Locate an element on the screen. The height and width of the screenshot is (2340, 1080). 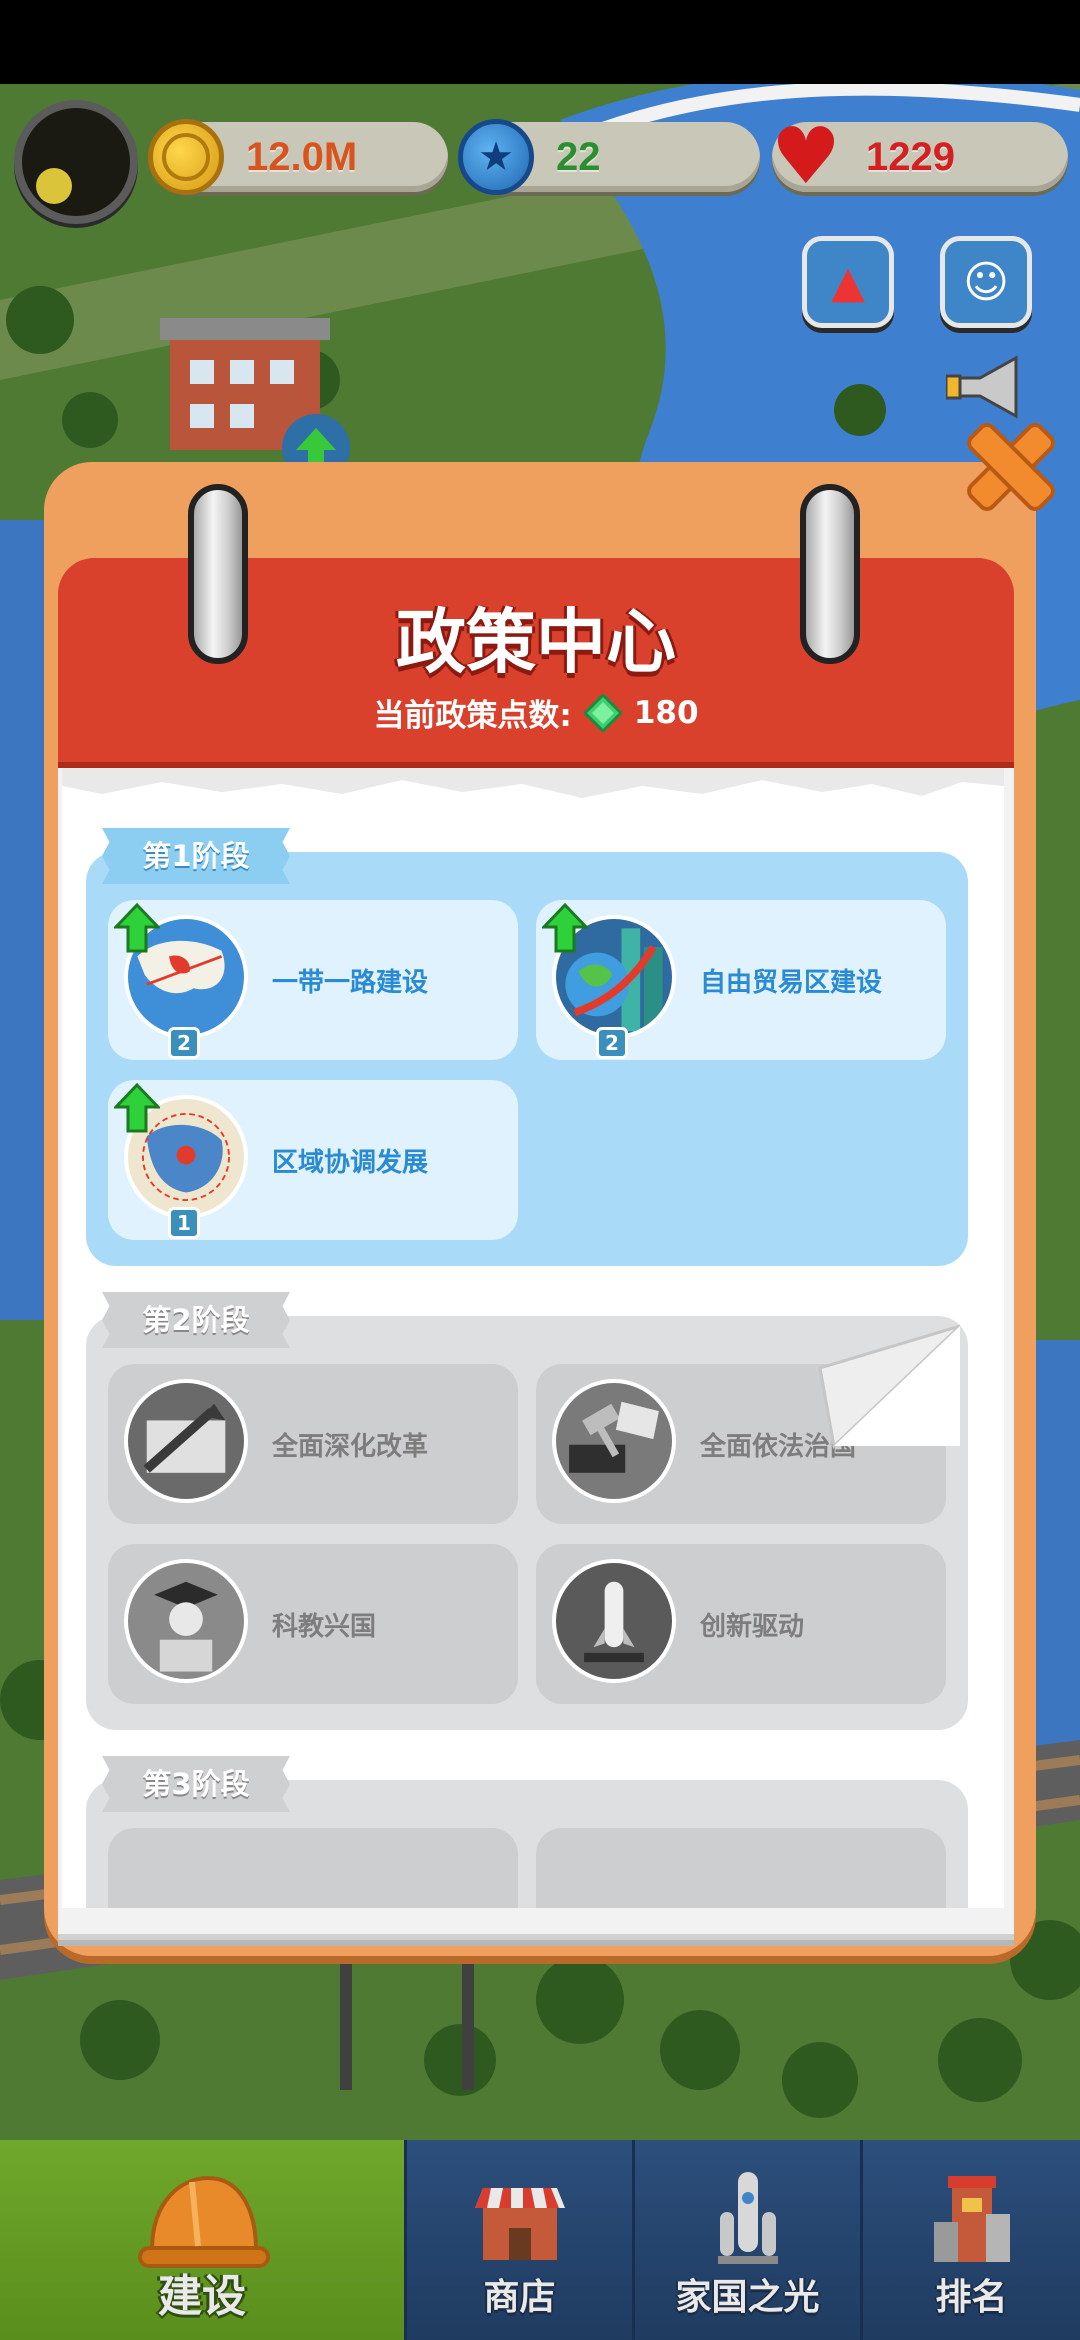
policy-card-free-trade-zone: 2 自由贸易区建设 is located at coordinates (741, 980).